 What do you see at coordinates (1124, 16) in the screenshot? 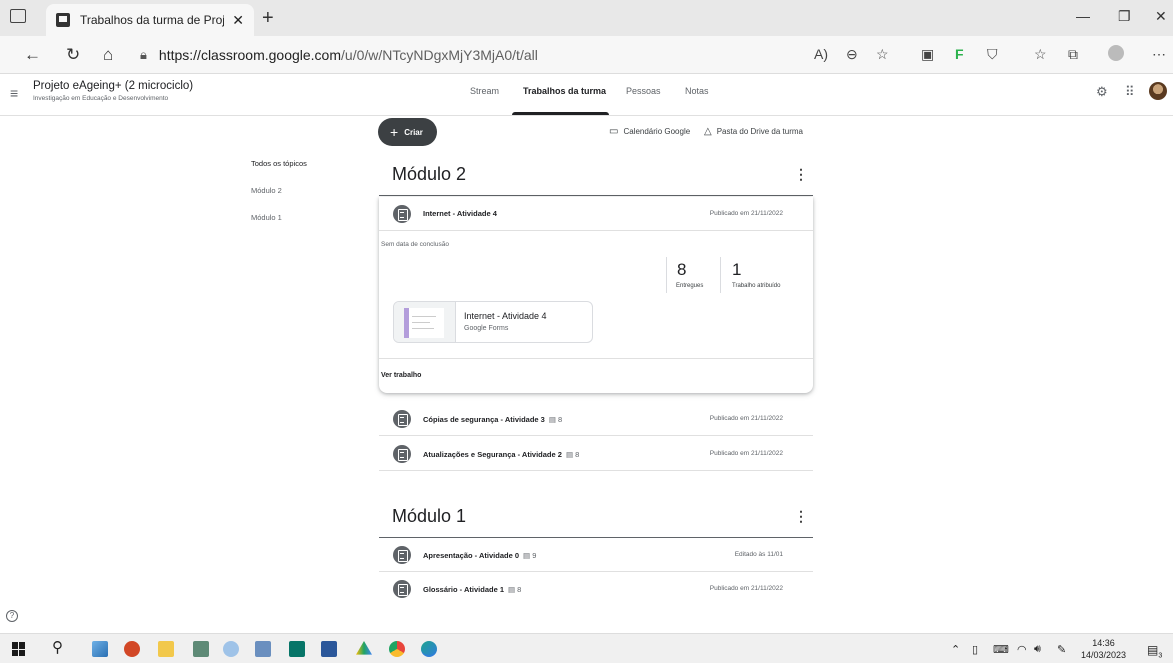
I see `restore-icon: ❐` at bounding box center [1124, 16].